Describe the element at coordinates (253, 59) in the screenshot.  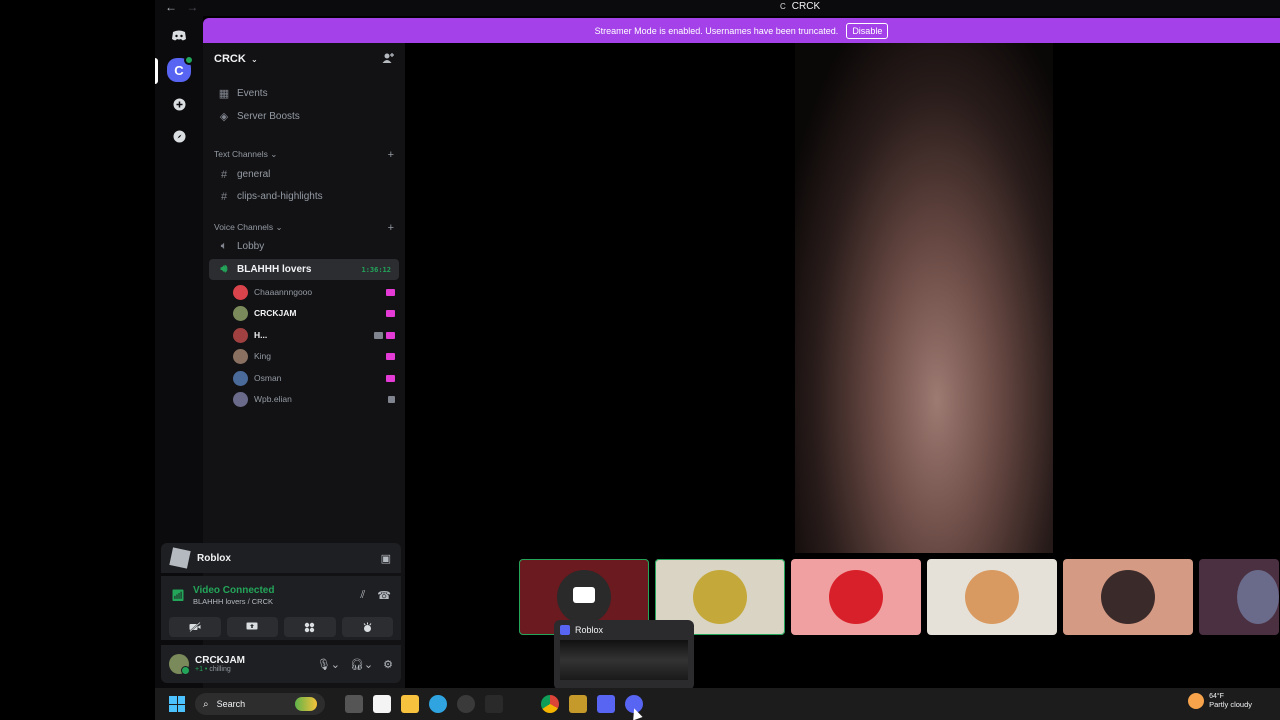
I see `chevron-down-icon: ⌄` at that location.